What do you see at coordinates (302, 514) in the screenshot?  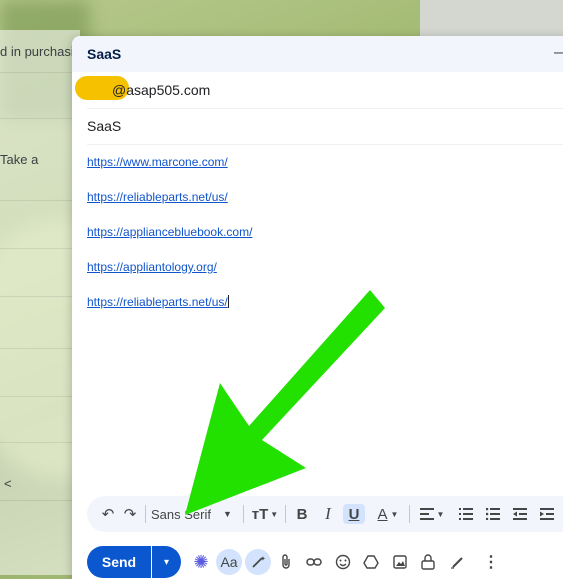 I see `bold-icon: B` at bounding box center [302, 514].